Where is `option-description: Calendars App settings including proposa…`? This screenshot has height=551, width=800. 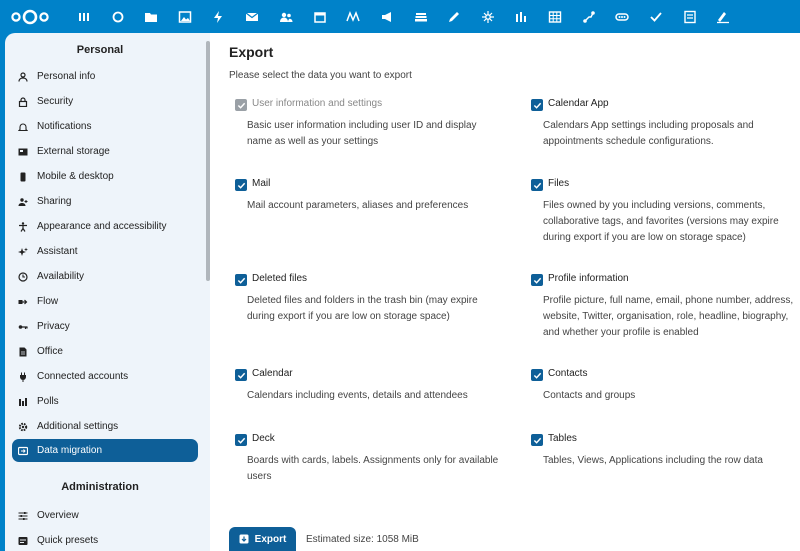 option-description: Calendars App settings including proposa… is located at coordinates (648, 133).